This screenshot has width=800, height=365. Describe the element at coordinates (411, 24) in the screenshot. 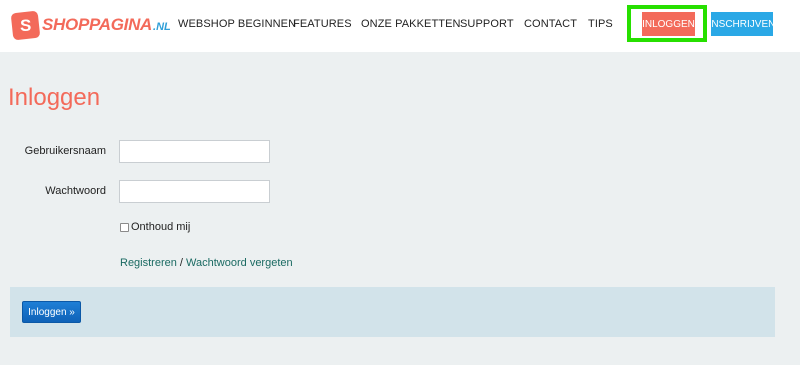

I see `nav-onze-pakketten: ONZE PAKKETTEN` at that location.